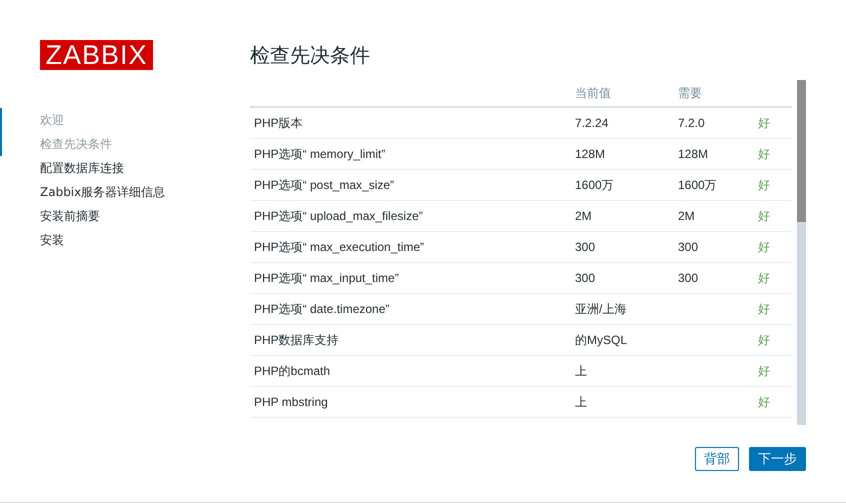 The width and height of the screenshot is (846, 504). What do you see at coordinates (291, 402) in the screenshot?
I see `table-cell-text: PHP mbstring` at bounding box center [291, 402].